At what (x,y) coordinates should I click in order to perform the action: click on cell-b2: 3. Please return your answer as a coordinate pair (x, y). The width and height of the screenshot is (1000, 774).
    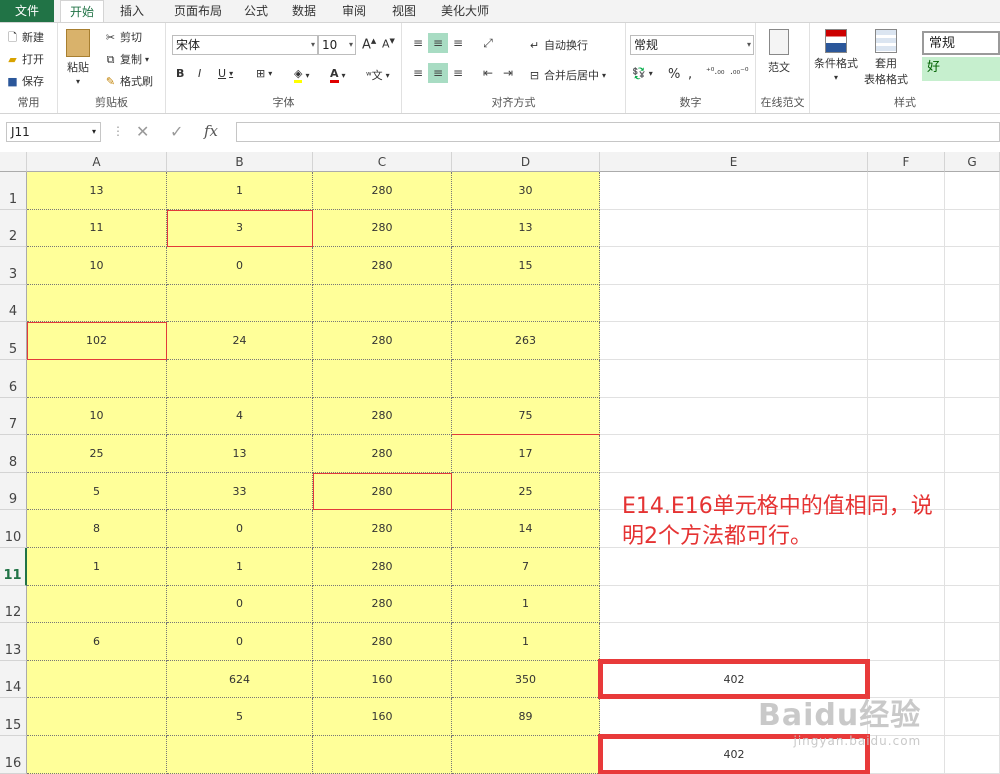
    Looking at the image, I should click on (240, 228).